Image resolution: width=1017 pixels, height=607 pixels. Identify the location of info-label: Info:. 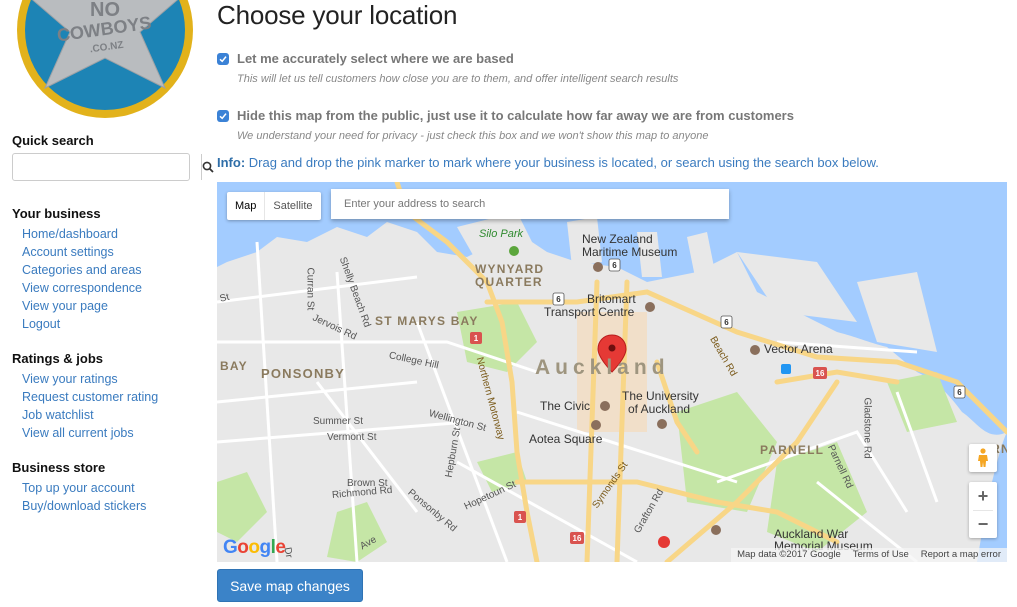
(231, 162).